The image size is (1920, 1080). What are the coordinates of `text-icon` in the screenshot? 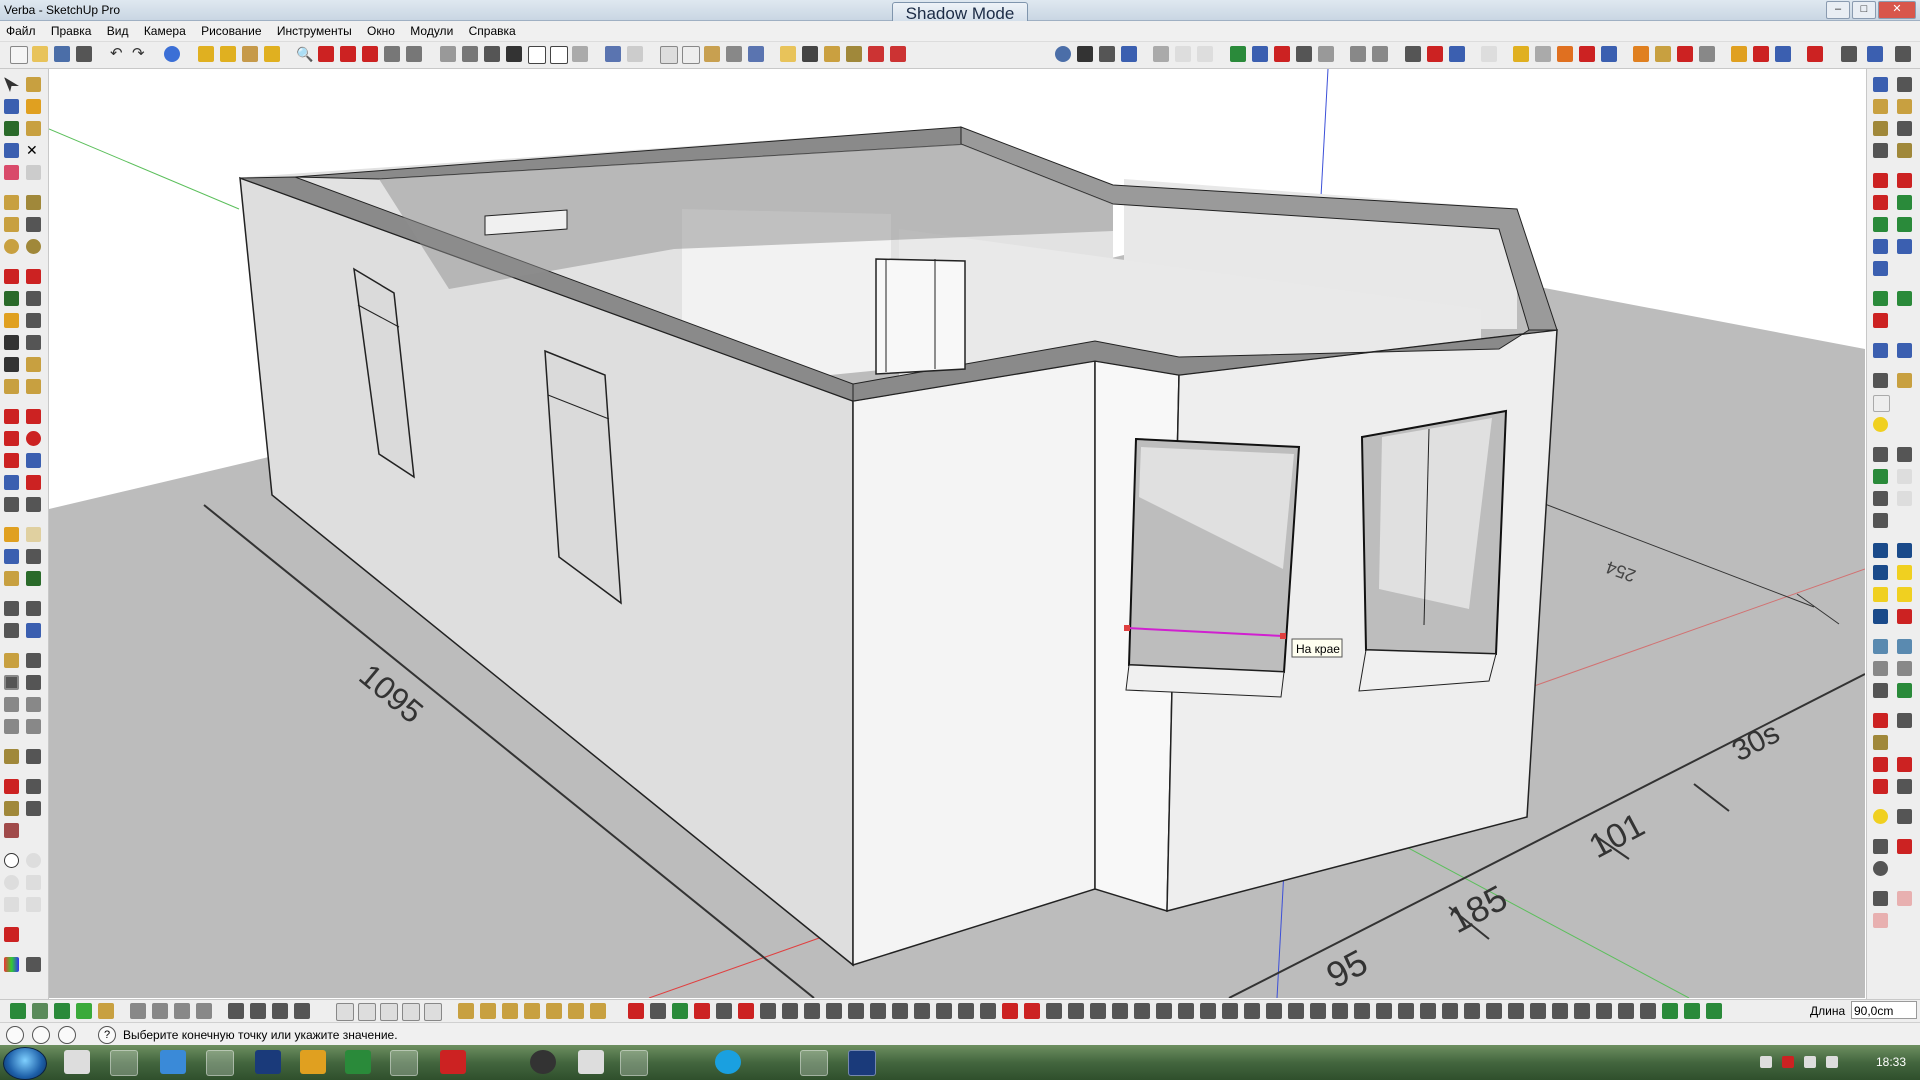 It's located at (11, 342).